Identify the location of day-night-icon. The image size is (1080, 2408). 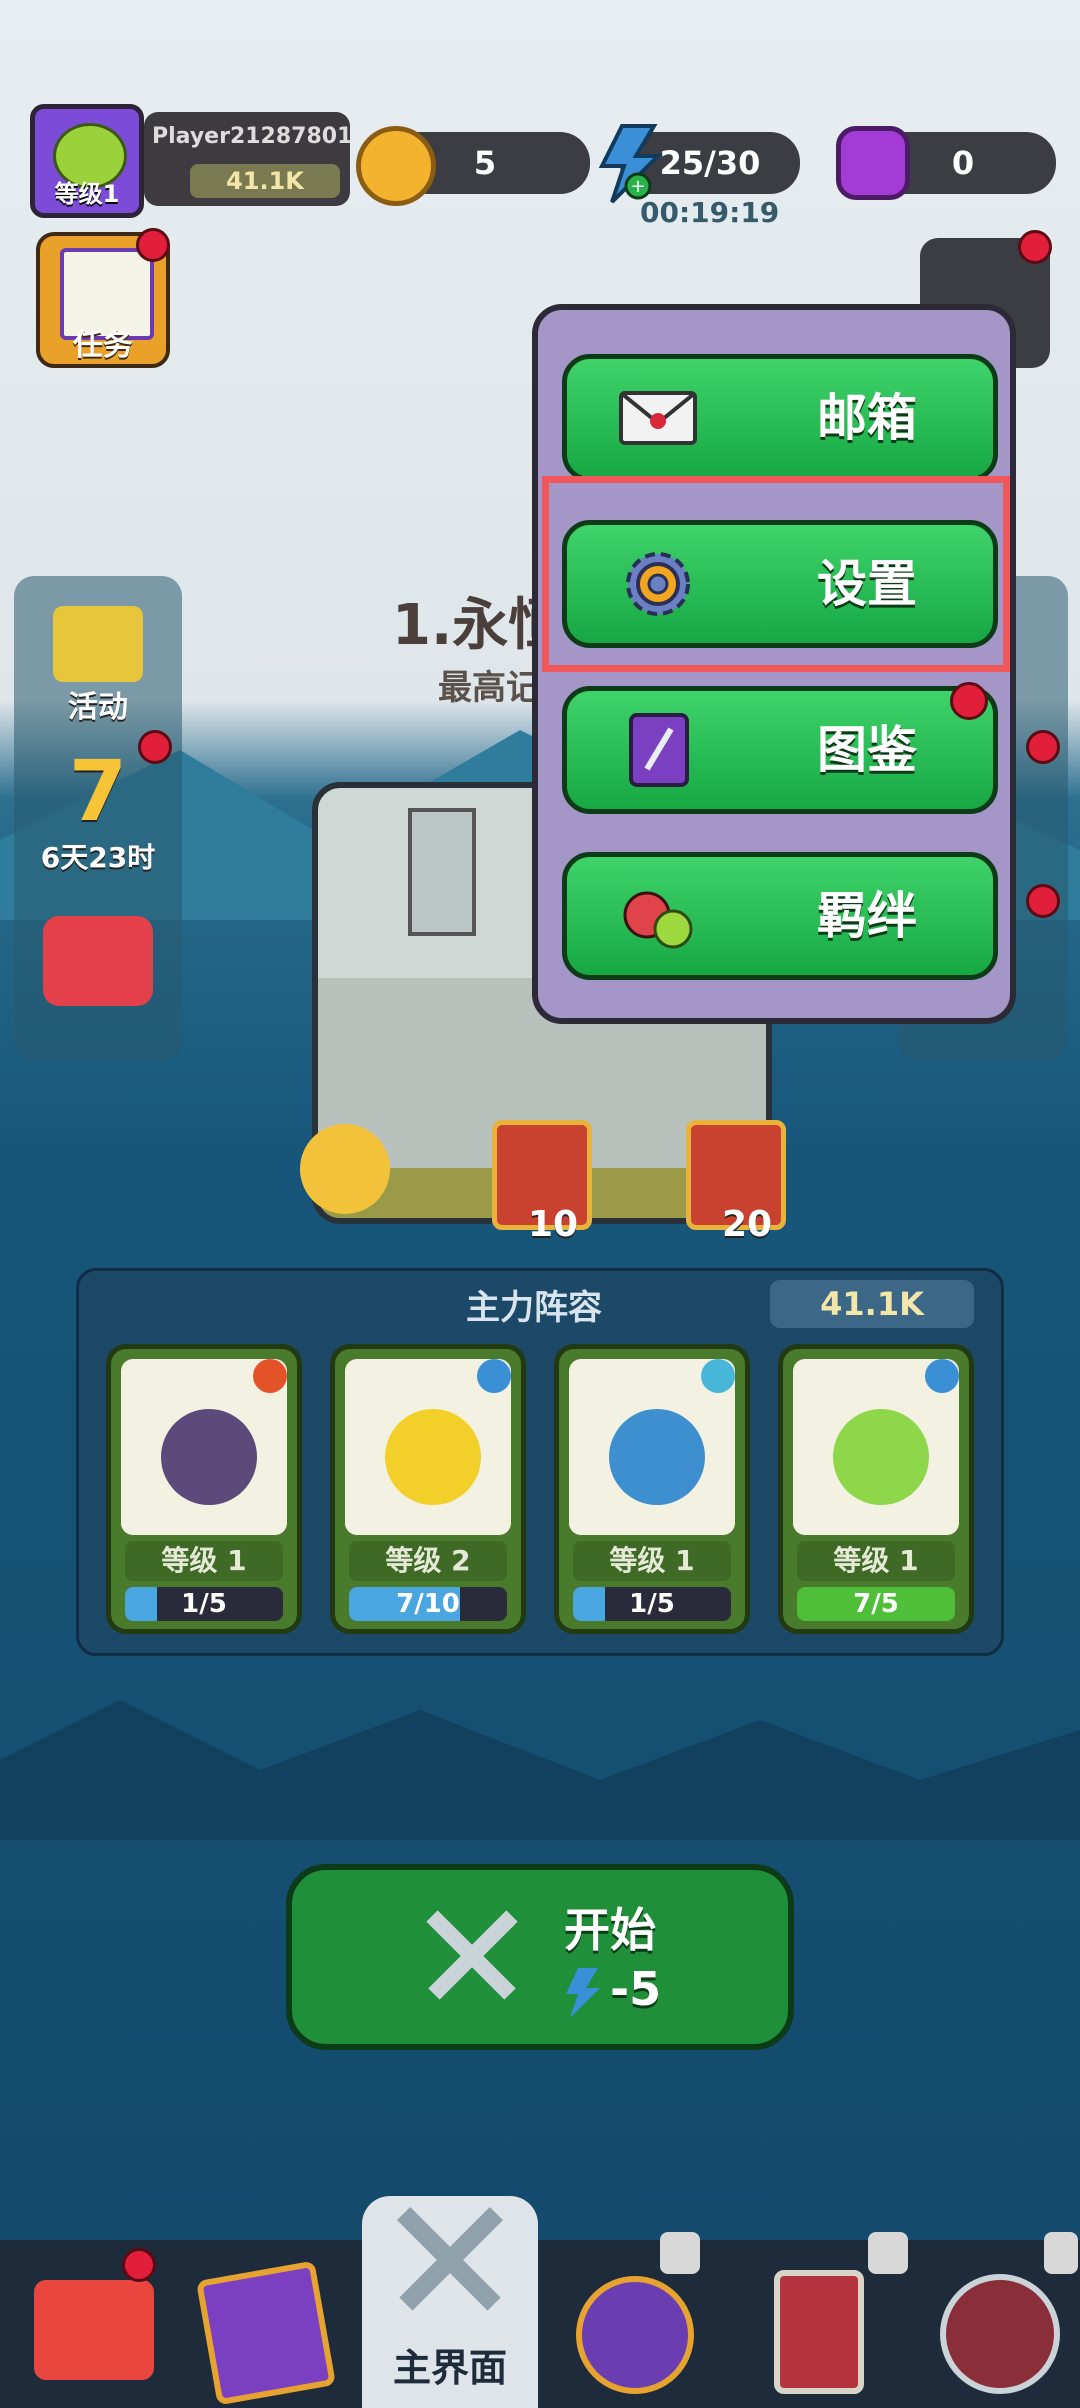
(345, 1169).